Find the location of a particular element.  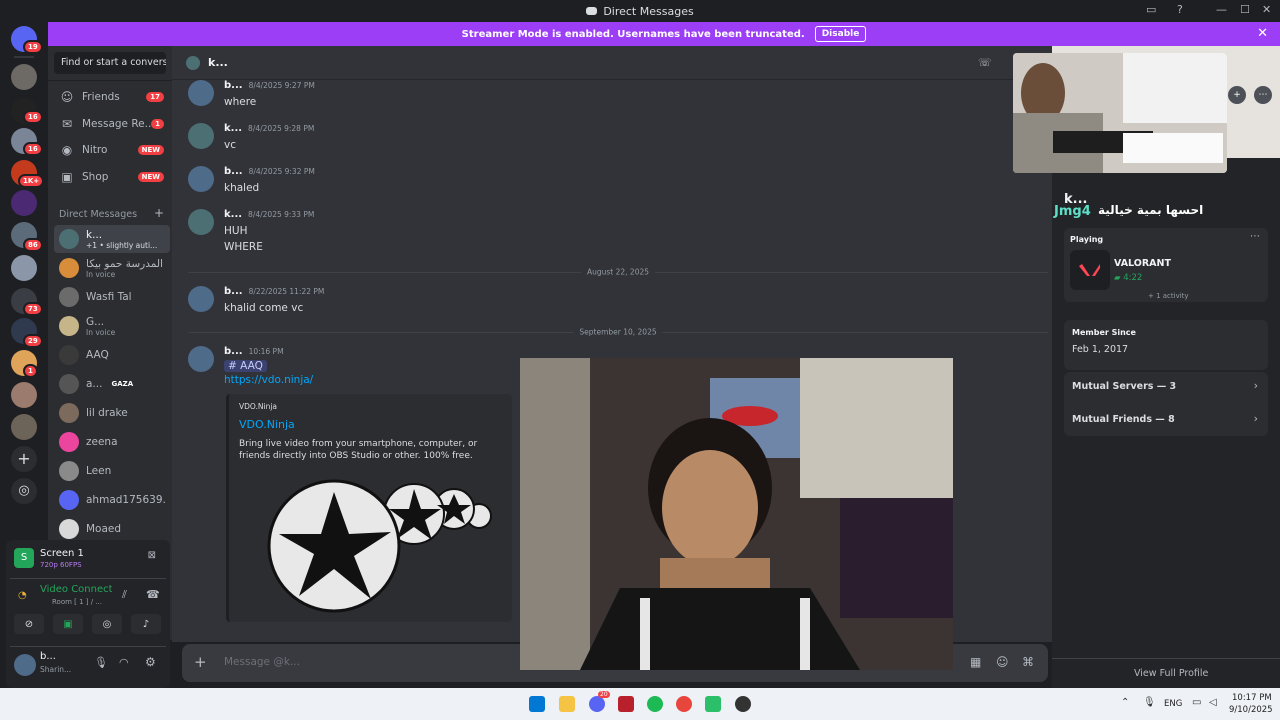

dm-item: G... In voice is located at coordinates (112, 326).